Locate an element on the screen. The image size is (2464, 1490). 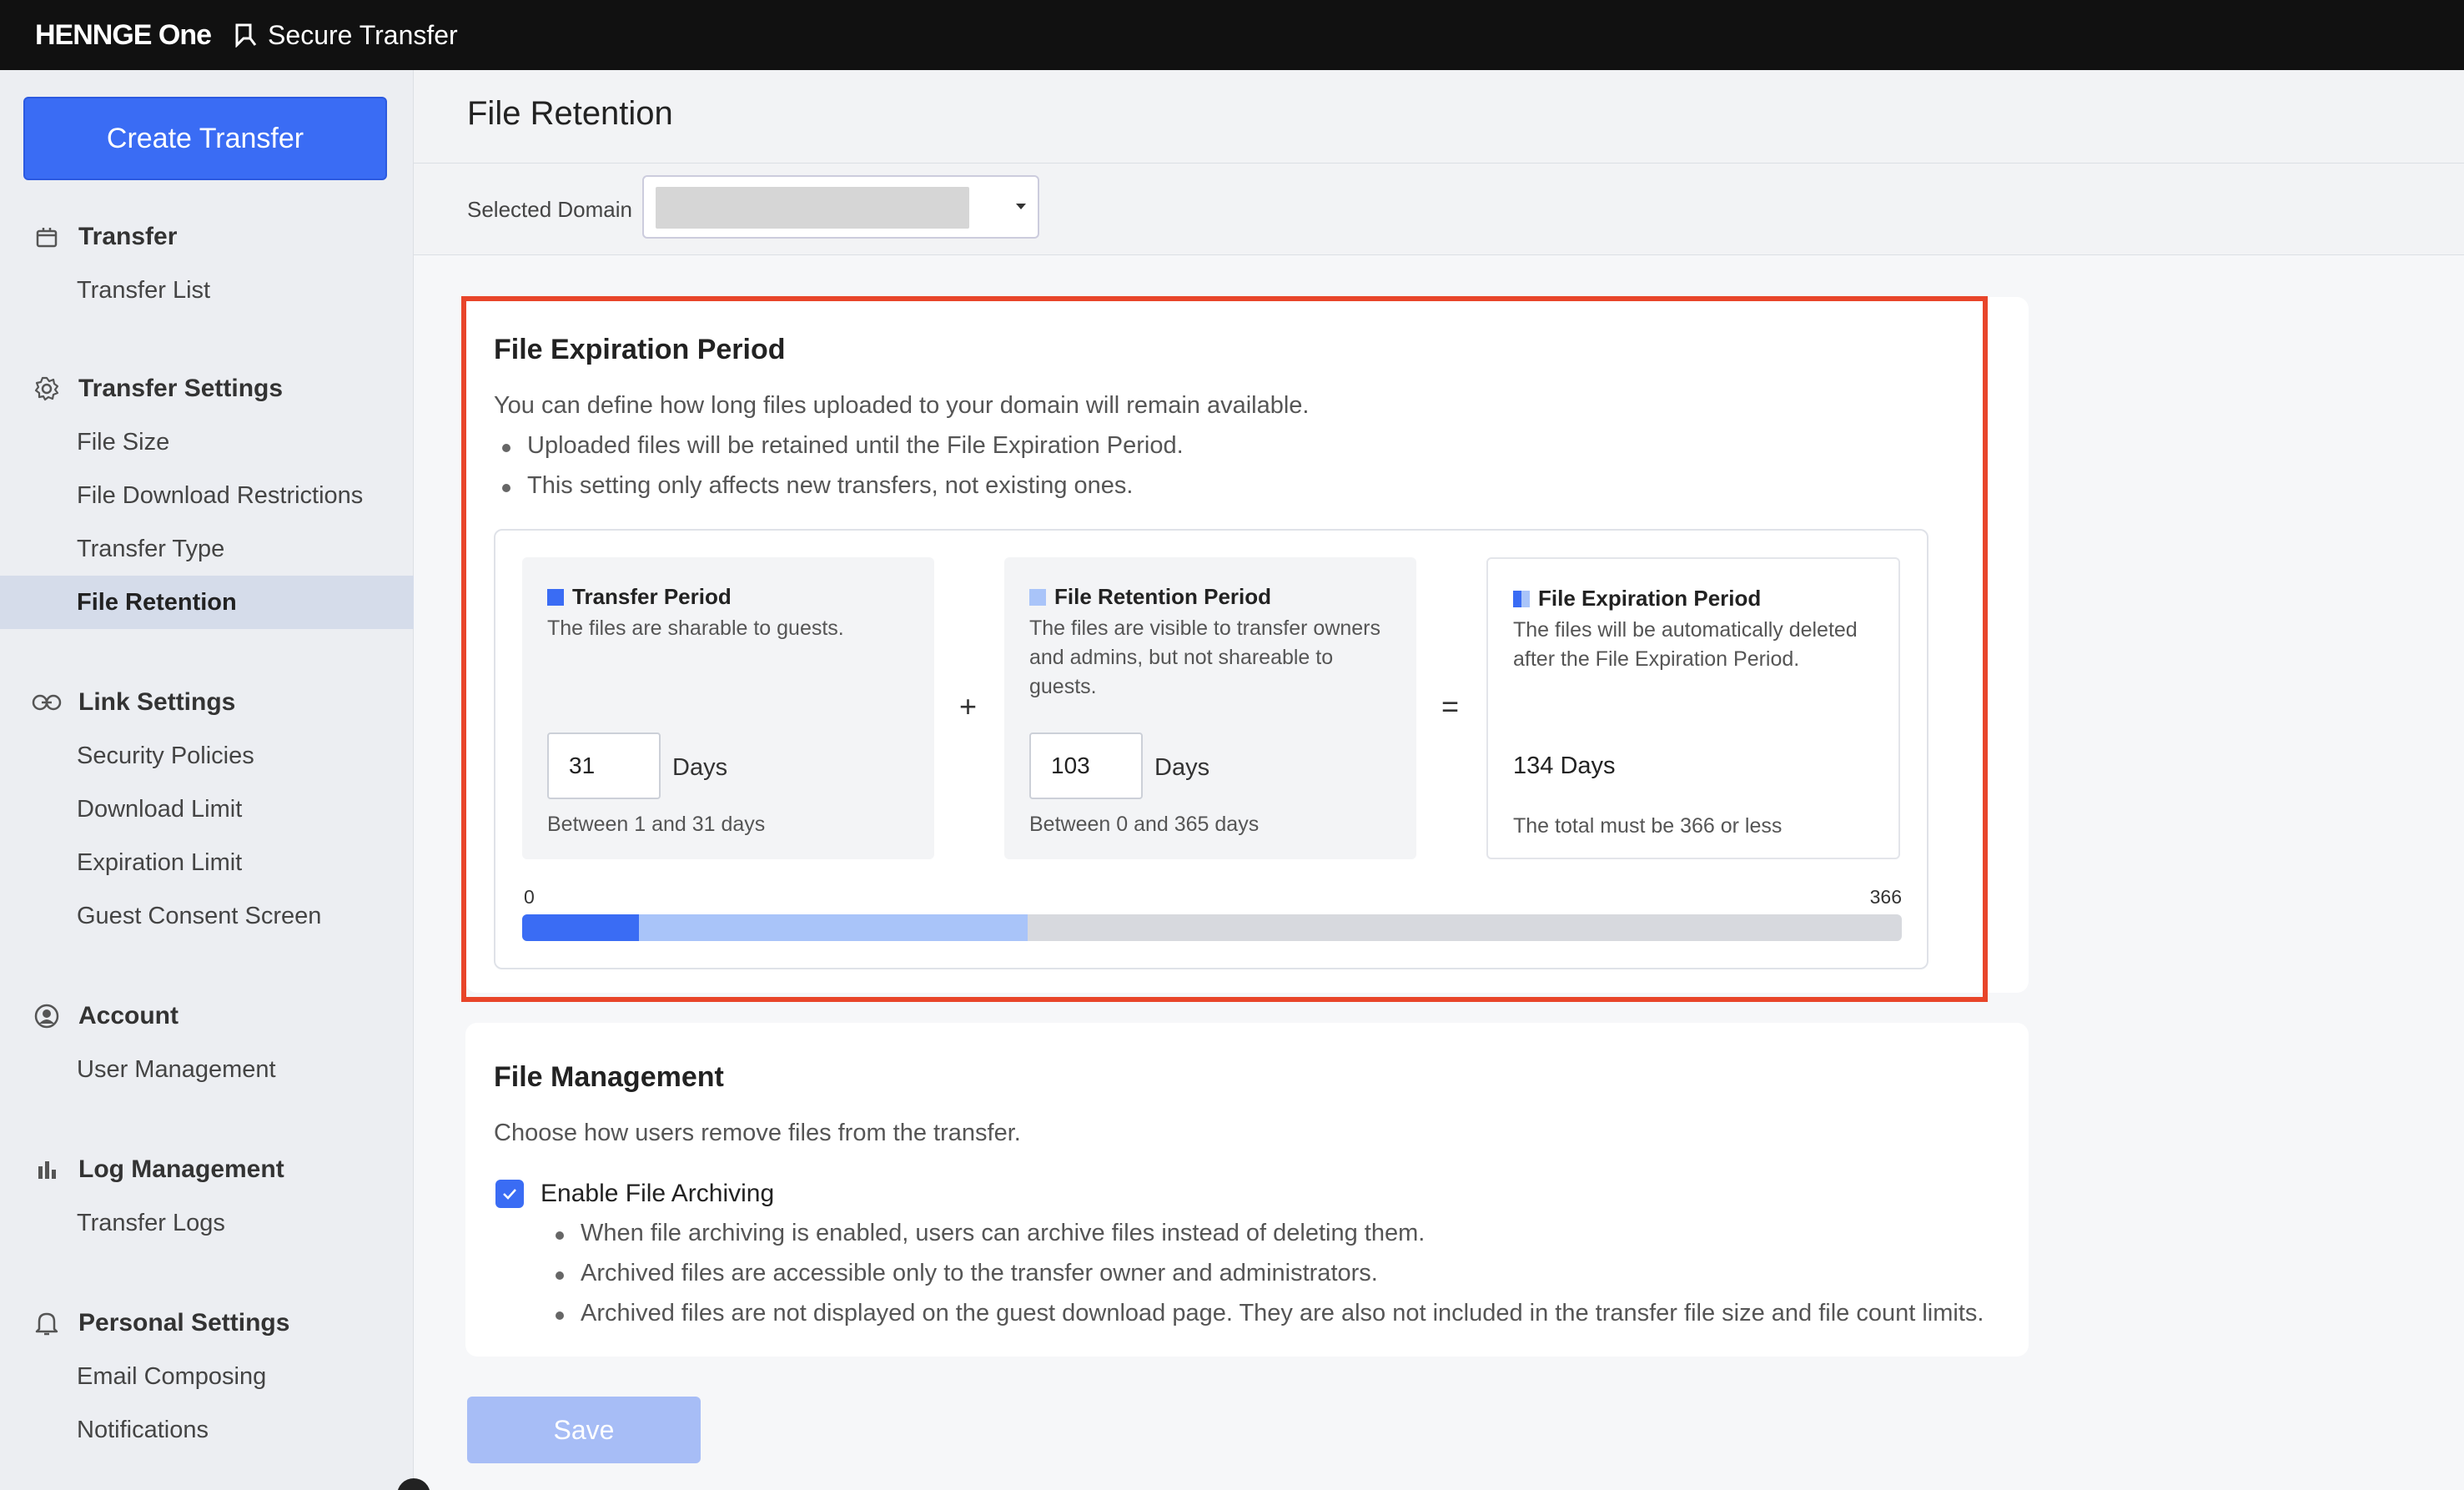
sidebar-item-security-policies: Security Policies is located at coordinates (207, 756).